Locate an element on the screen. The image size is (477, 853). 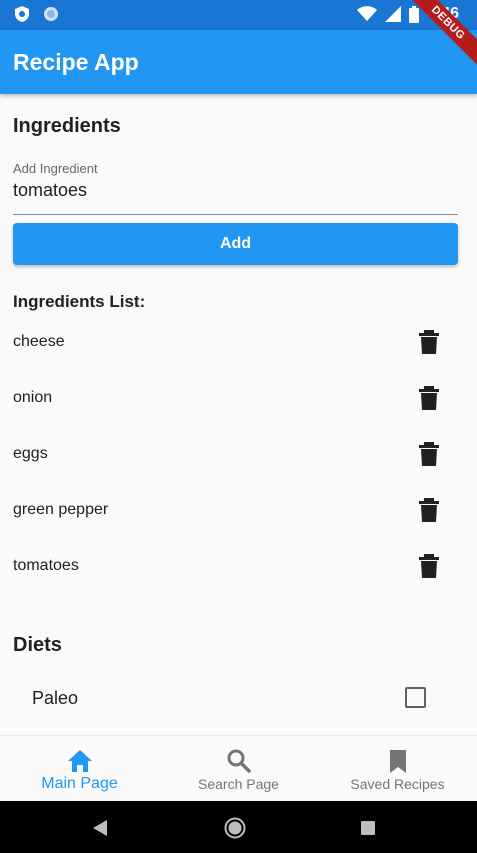
add-button-label: Add is located at coordinates (235, 243).